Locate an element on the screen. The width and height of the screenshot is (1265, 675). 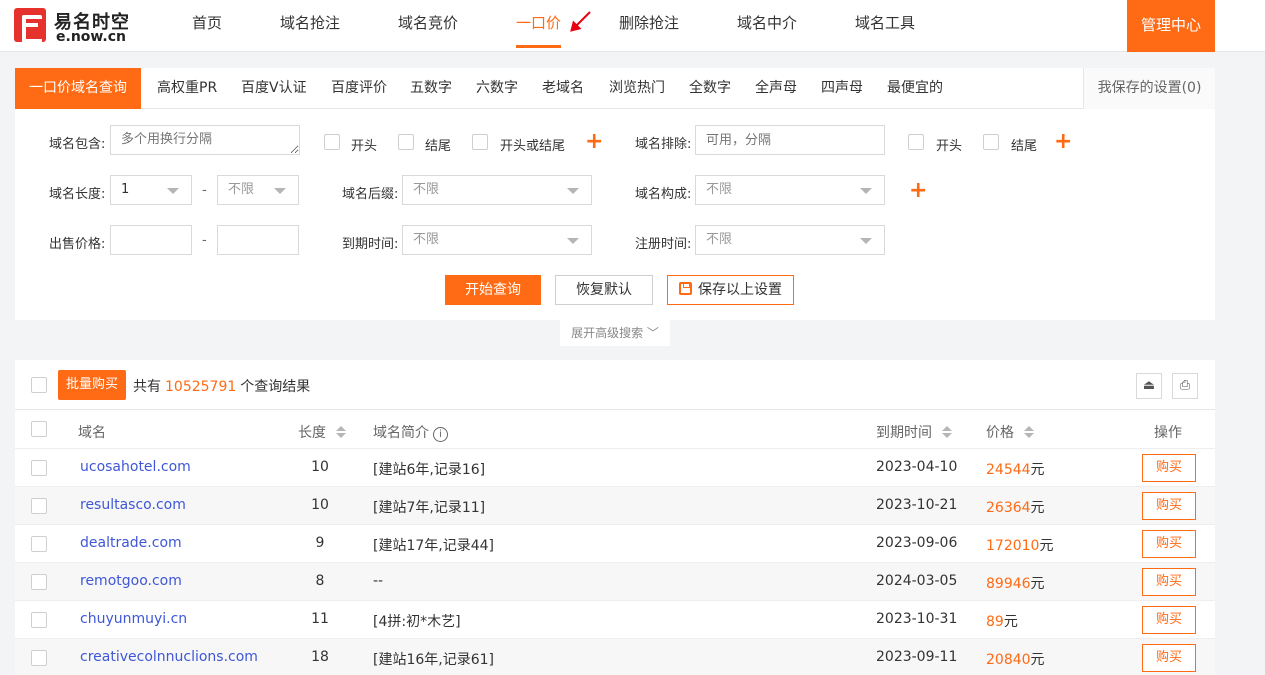
tab-baidu-v: 百度V认证 is located at coordinates (274, 88).